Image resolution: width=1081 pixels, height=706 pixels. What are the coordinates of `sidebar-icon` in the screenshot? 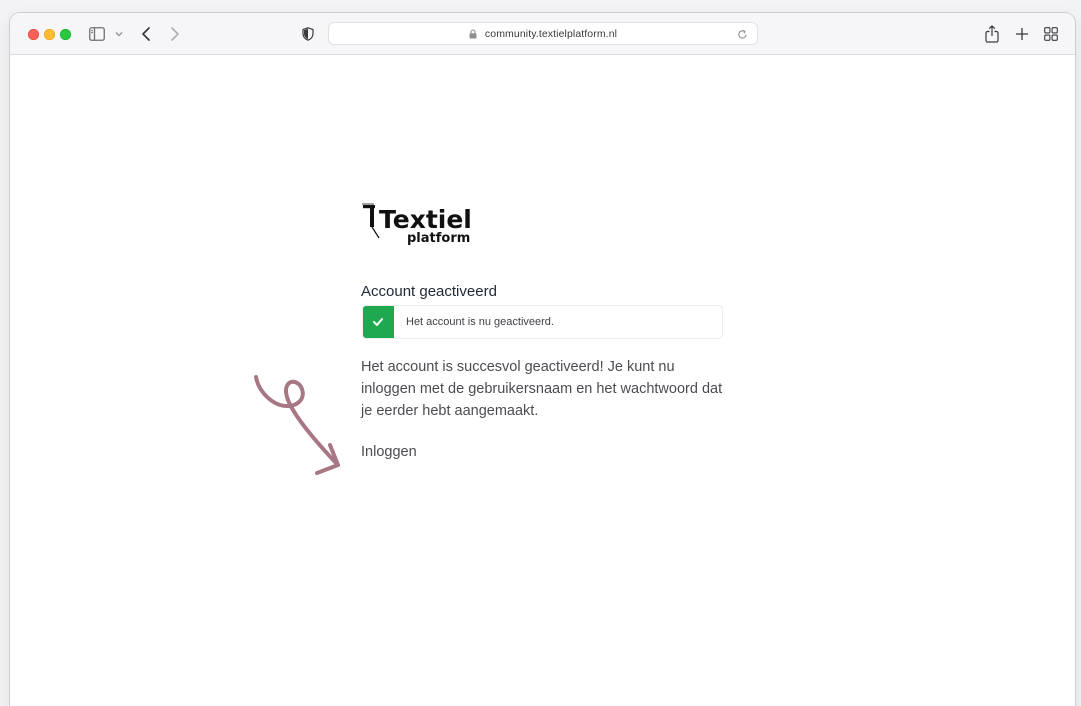 It's located at (97, 34).